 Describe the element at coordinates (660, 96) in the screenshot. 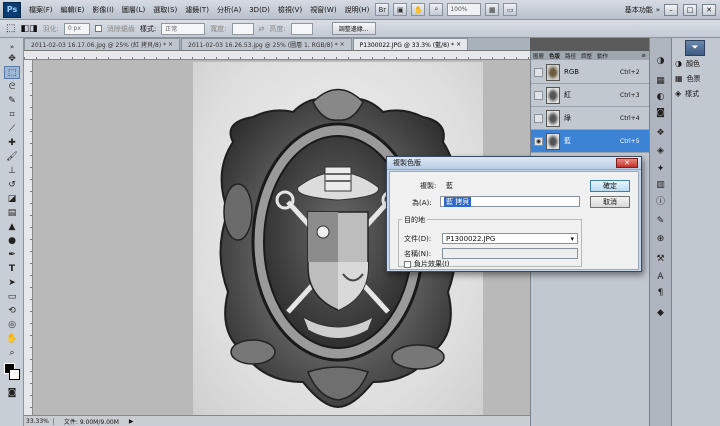

I see `adjustments-panel-icon: ◐` at that location.